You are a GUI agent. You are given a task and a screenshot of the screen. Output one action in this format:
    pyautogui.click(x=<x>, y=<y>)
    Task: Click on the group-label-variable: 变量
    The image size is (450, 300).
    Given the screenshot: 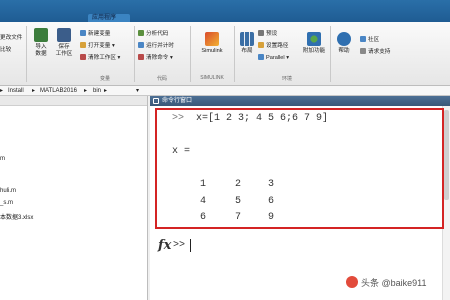 What is the action you would take?
    pyautogui.click(x=104, y=79)
    